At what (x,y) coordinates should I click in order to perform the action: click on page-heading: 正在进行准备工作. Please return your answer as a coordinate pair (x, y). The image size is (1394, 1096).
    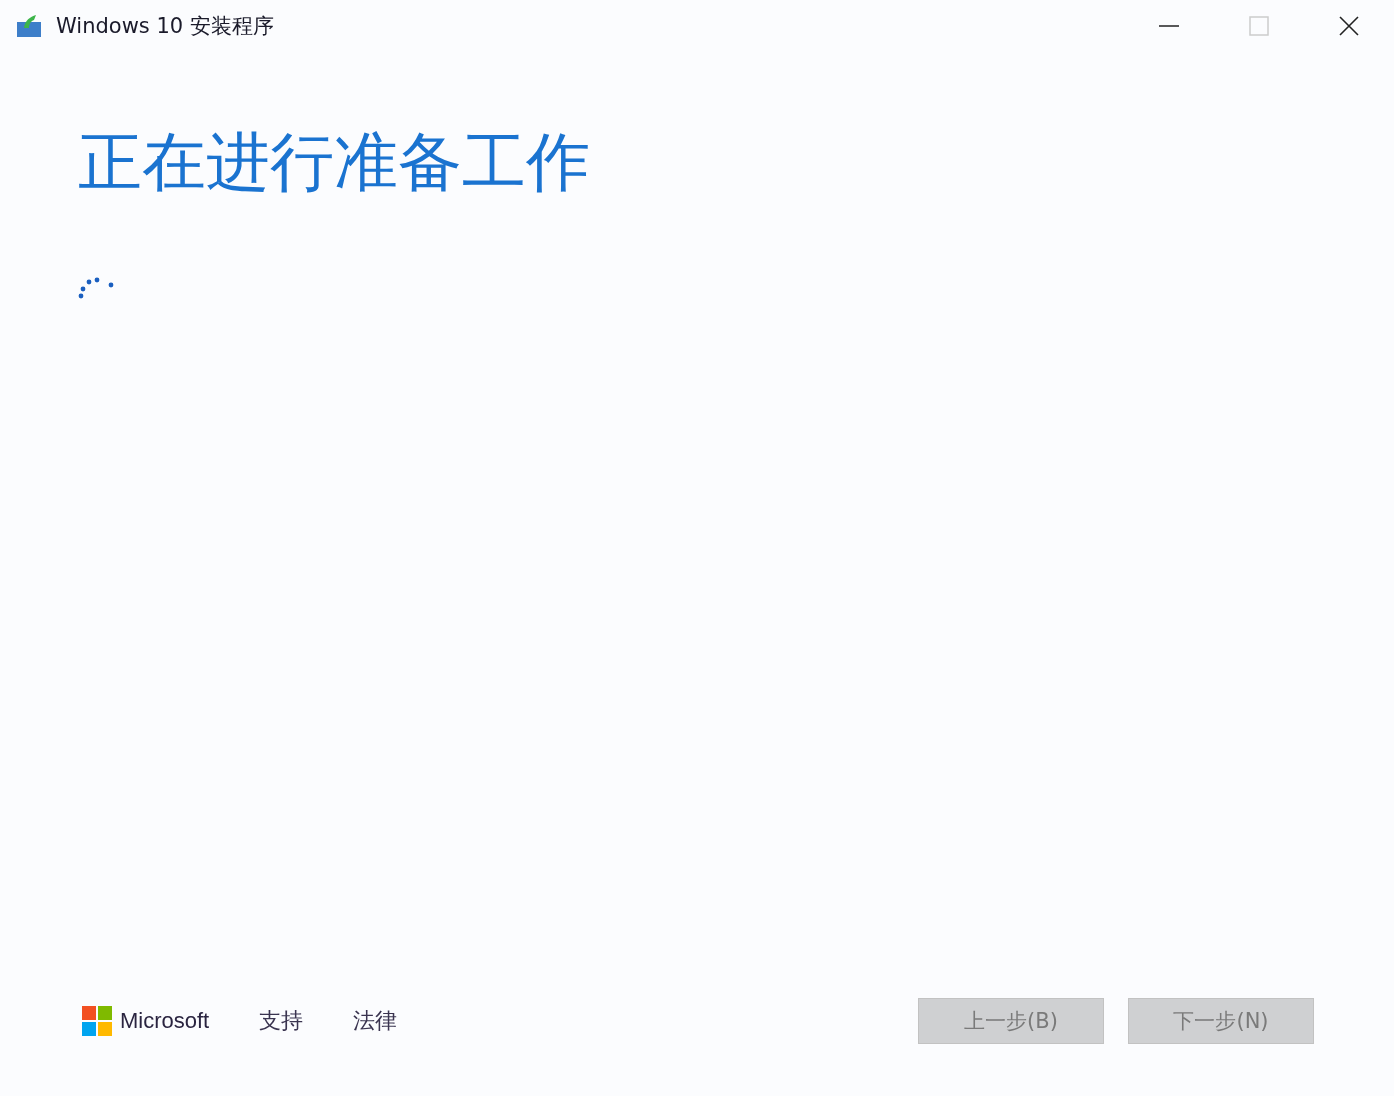
    Looking at the image, I should click on (334, 162).